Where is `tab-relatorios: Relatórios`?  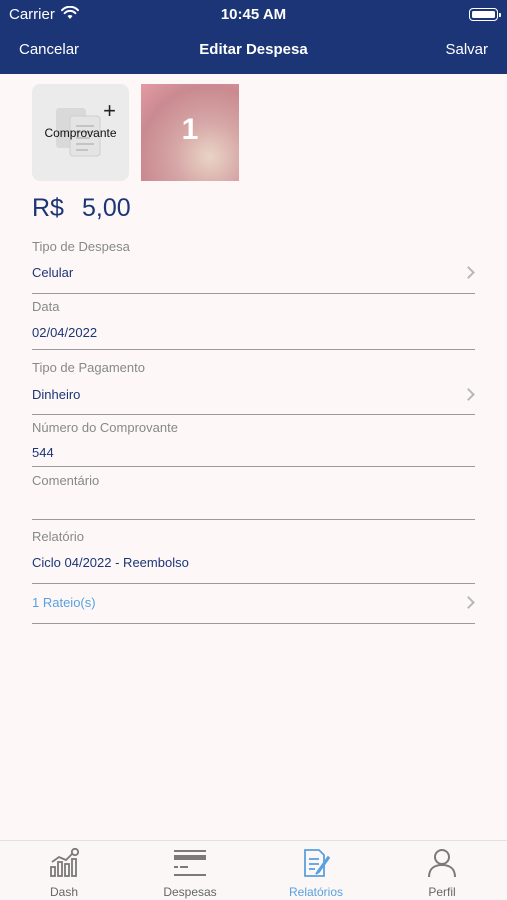
tab-relatorios: Relatórios is located at coordinates (316, 870).